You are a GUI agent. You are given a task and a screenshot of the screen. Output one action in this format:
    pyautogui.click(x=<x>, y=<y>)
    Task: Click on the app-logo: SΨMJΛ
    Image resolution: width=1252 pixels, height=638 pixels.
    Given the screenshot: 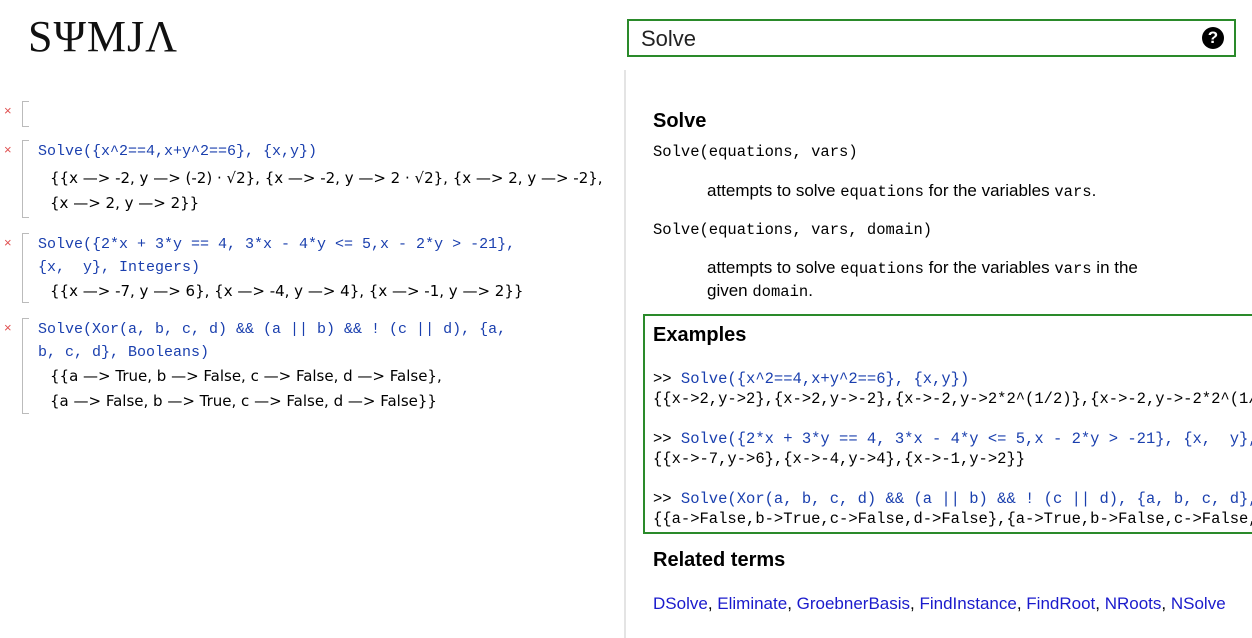 What is the action you would take?
    pyautogui.click(x=103, y=36)
    